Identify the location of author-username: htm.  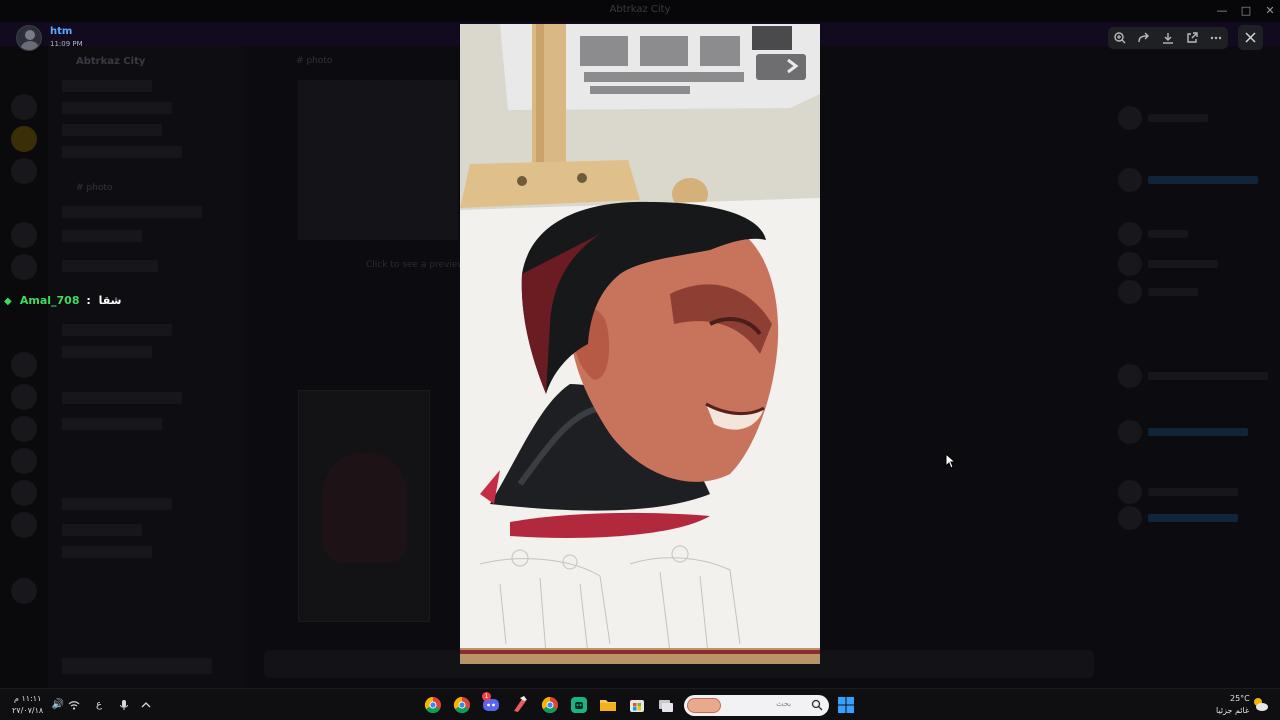
(61, 31).